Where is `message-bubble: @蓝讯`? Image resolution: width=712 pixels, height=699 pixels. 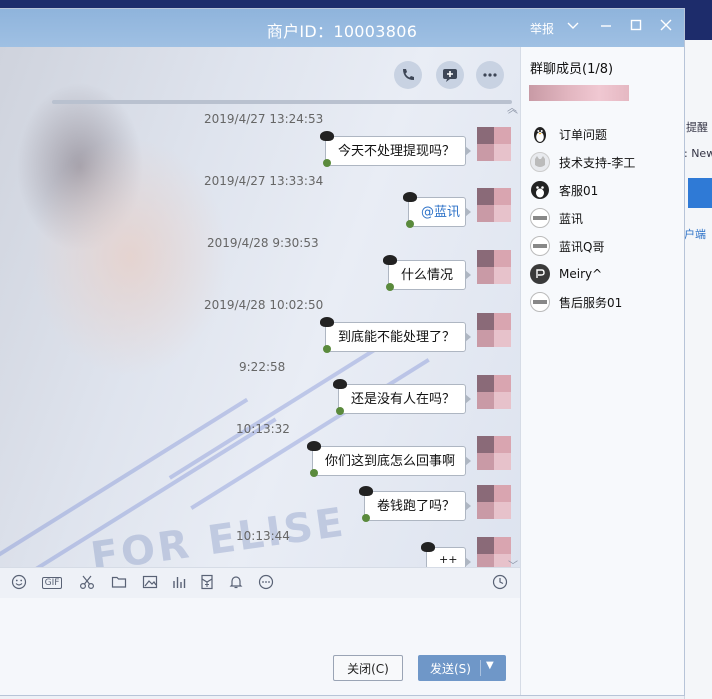 message-bubble: @蓝讯 is located at coordinates (437, 210).